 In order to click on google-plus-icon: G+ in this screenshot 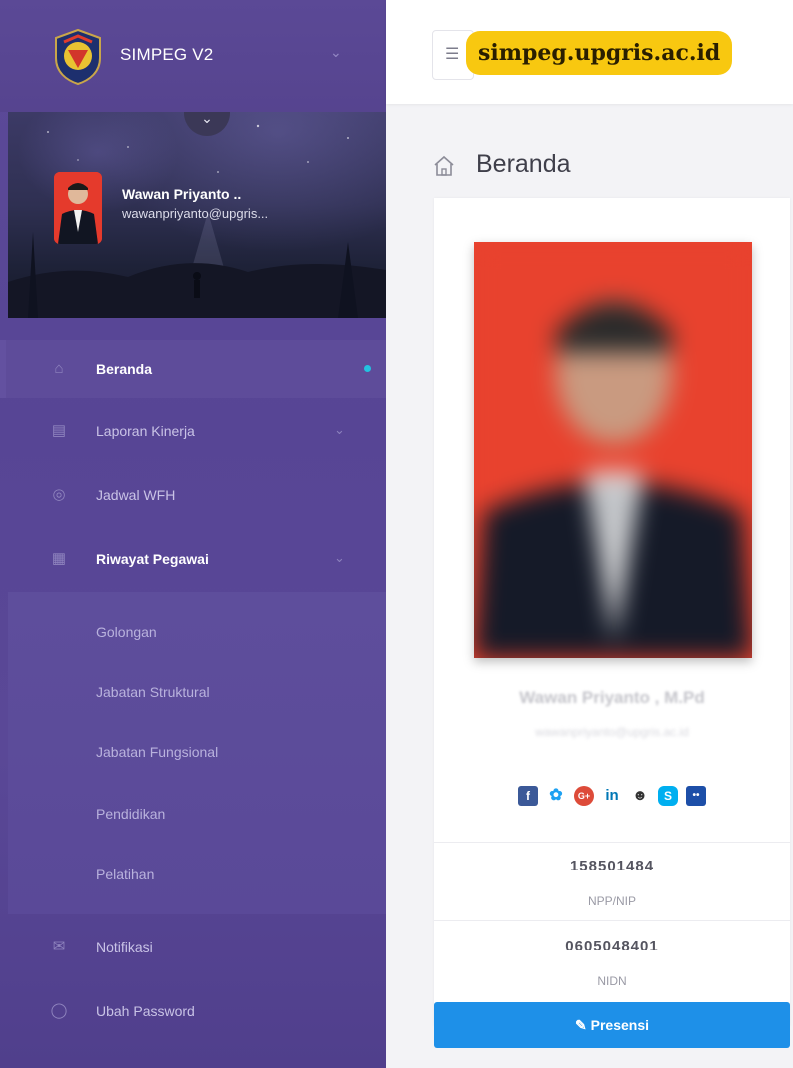, I will do `click(584, 796)`.